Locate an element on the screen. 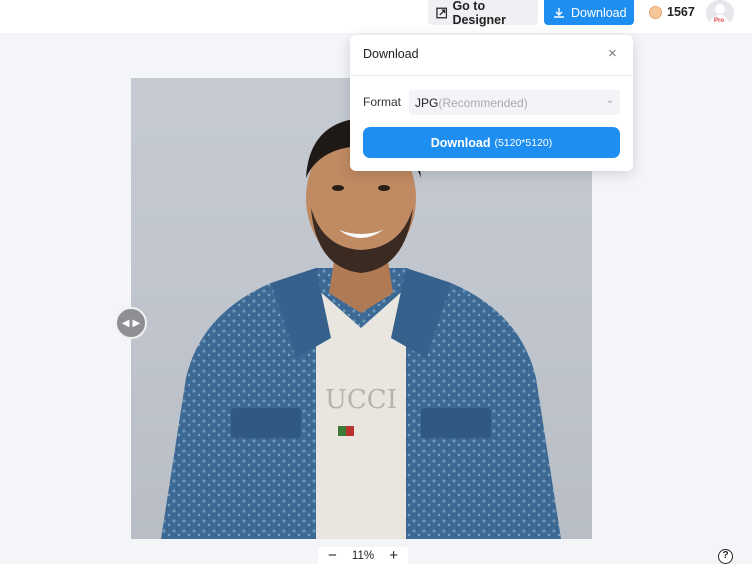 Image resolution: width=752 pixels, height=564 pixels. svg-text: UCCI is located at coordinates (361, 400).